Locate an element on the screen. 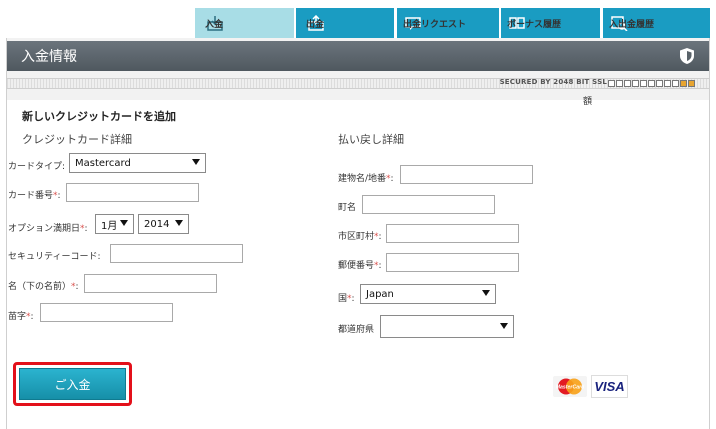 This screenshot has height=429, width=716. security-code-input is located at coordinates (176, 253).